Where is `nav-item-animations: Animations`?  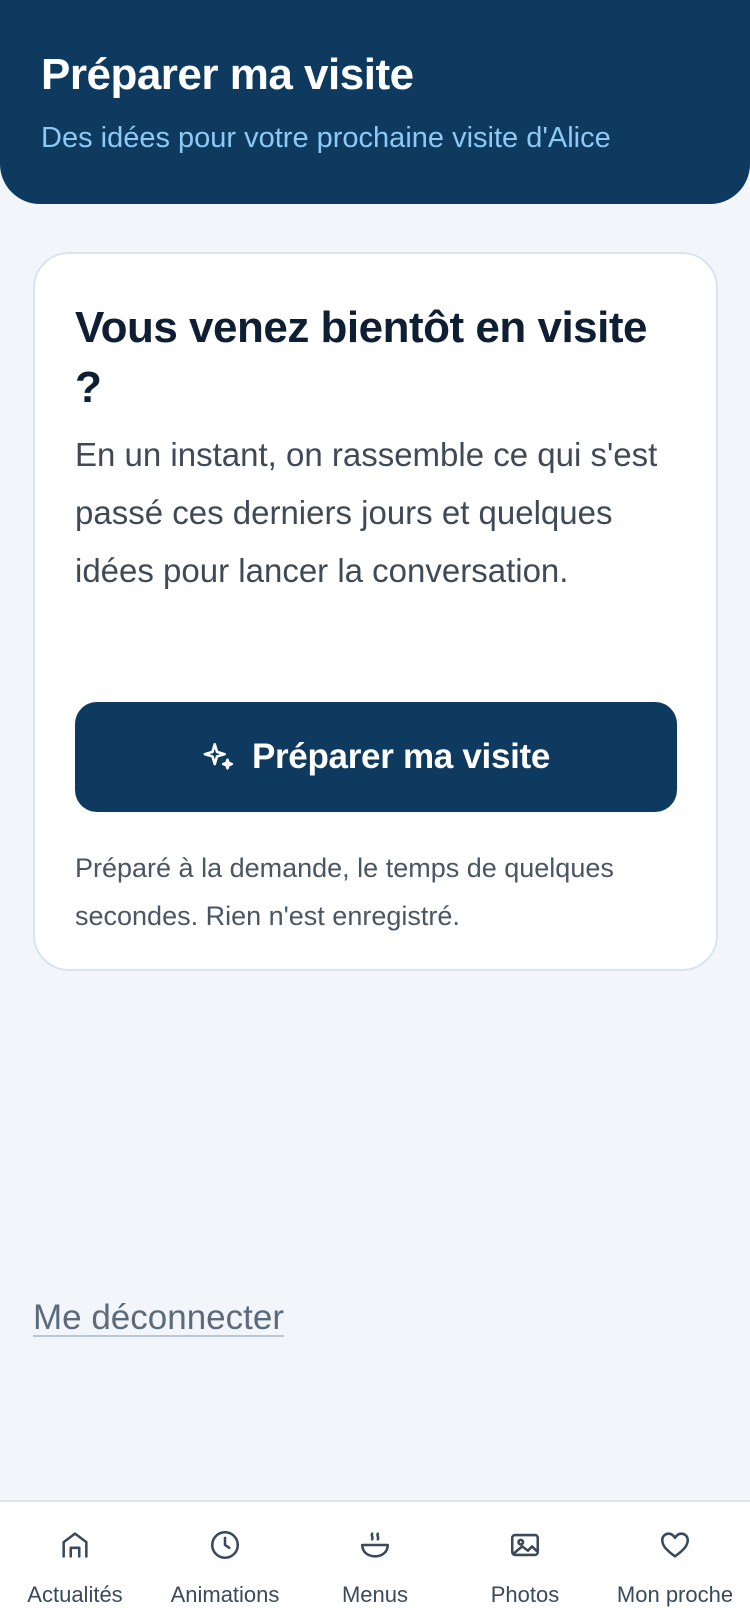 nav-item-animations: Animations is located at coordinates (225, 1563).